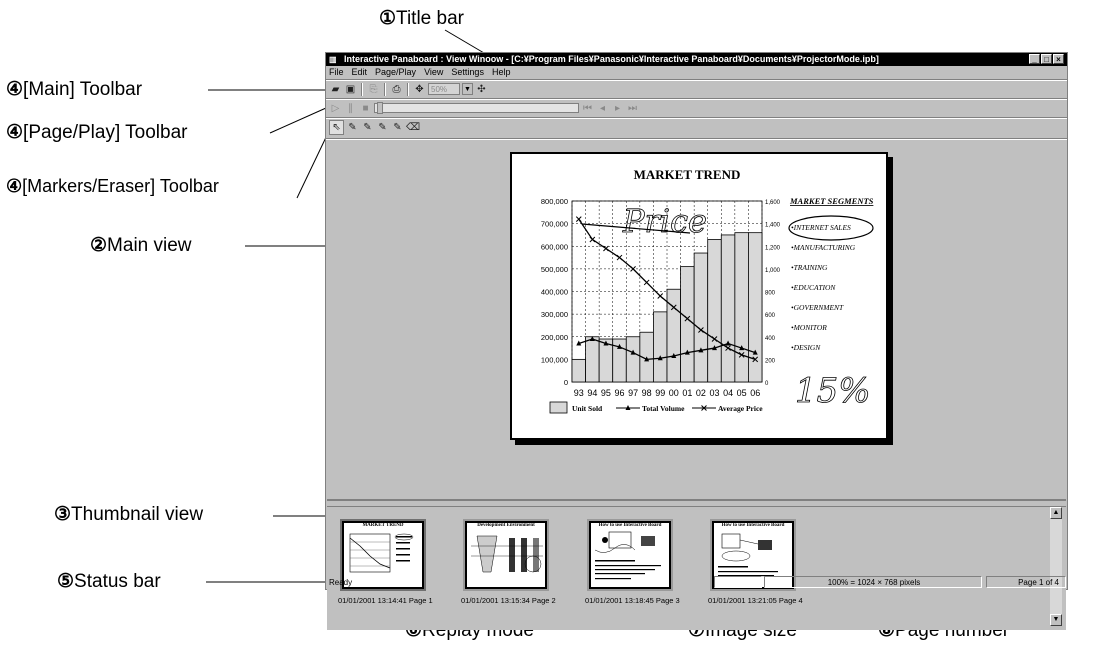 Image resolution: width=1096 pixels, height=645 pixels. What do you see at coordinates (773, 203) in the screenshot?
I see `right-tick-label: 1,600` at bounding box center [773, 203].